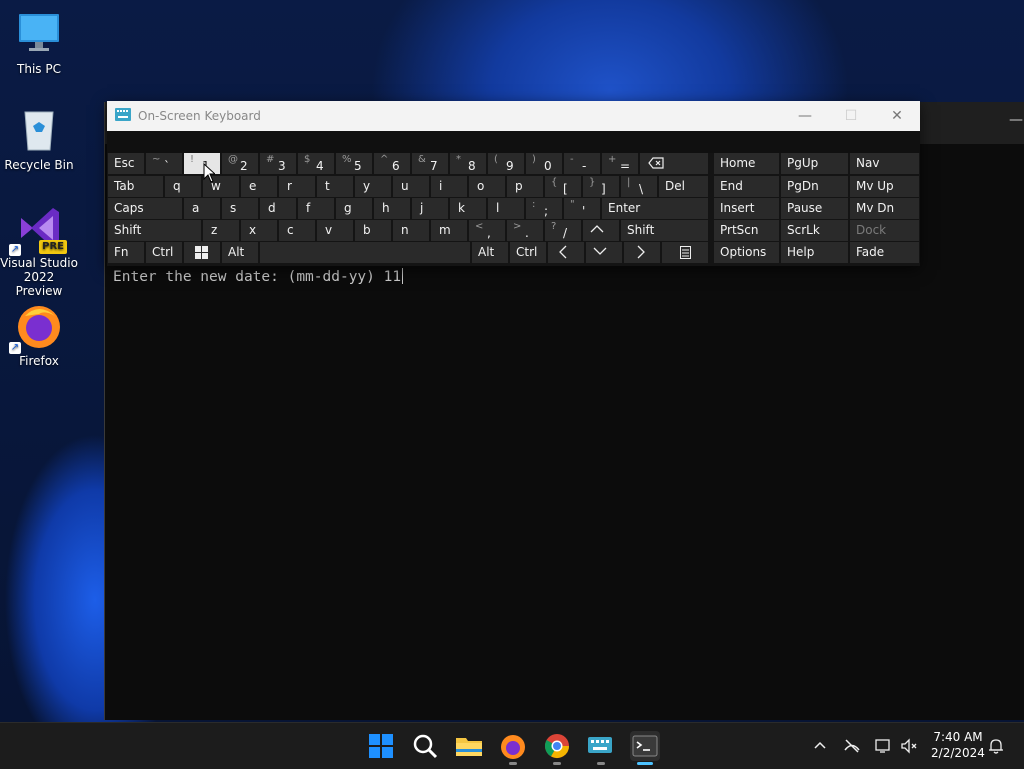  What do you see at coordinates (381, 746) in the screenshot?
I see `start-button` at bounding box center [381, 746].